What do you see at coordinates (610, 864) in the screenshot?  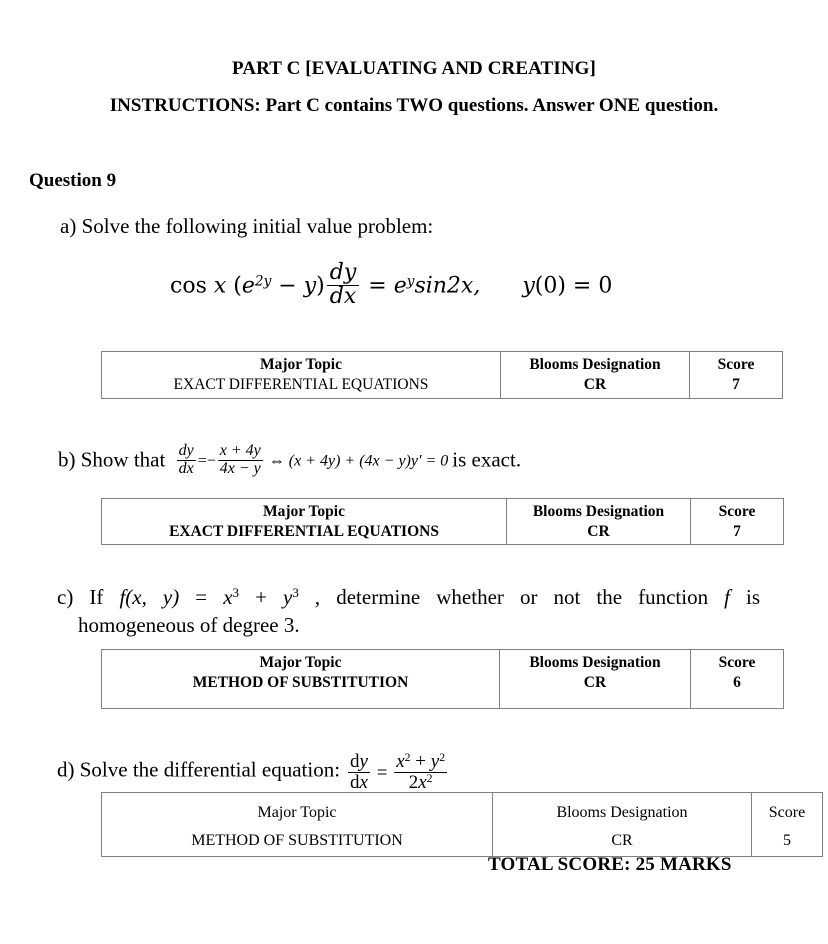 I see `total-score-label: TOTAL SCORE: 25 MARKS` at bounding box center [610, 864].